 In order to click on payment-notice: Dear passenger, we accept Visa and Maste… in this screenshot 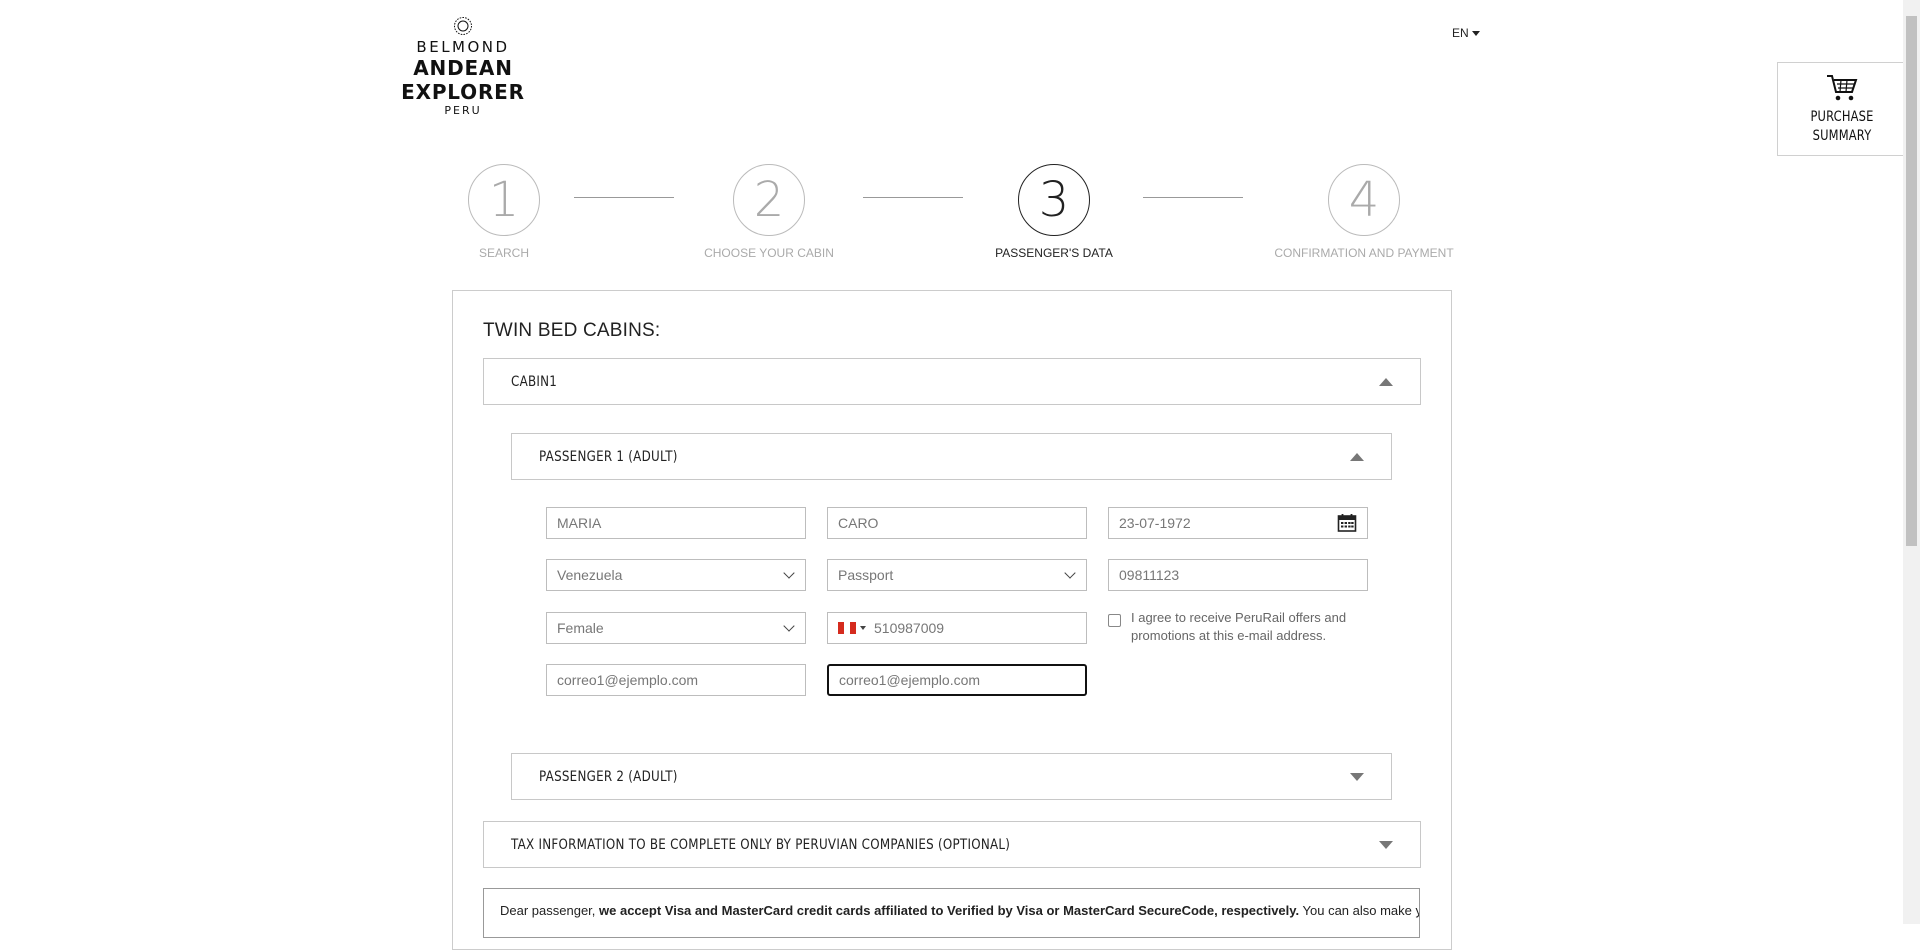, I will do `click(951, 913)`.